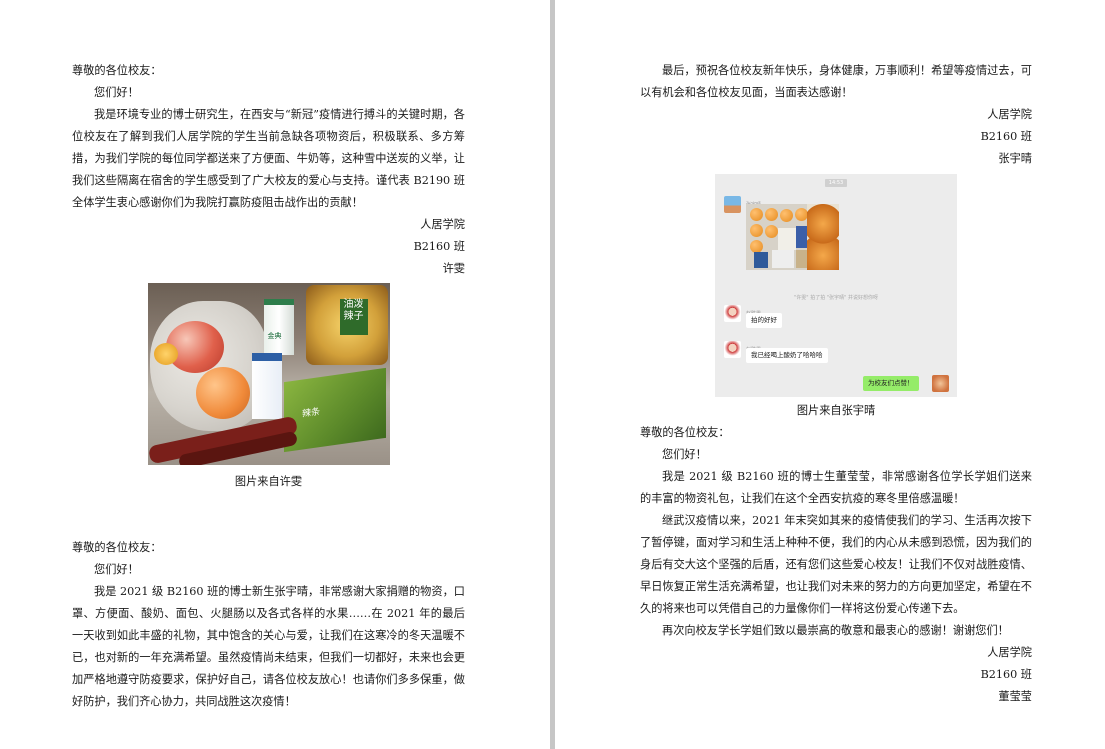  What do you see at coordinates (439, 246) in the screenshot?
I see `letter1-sign-class: B2160 班` at bounding box center [439, 246].